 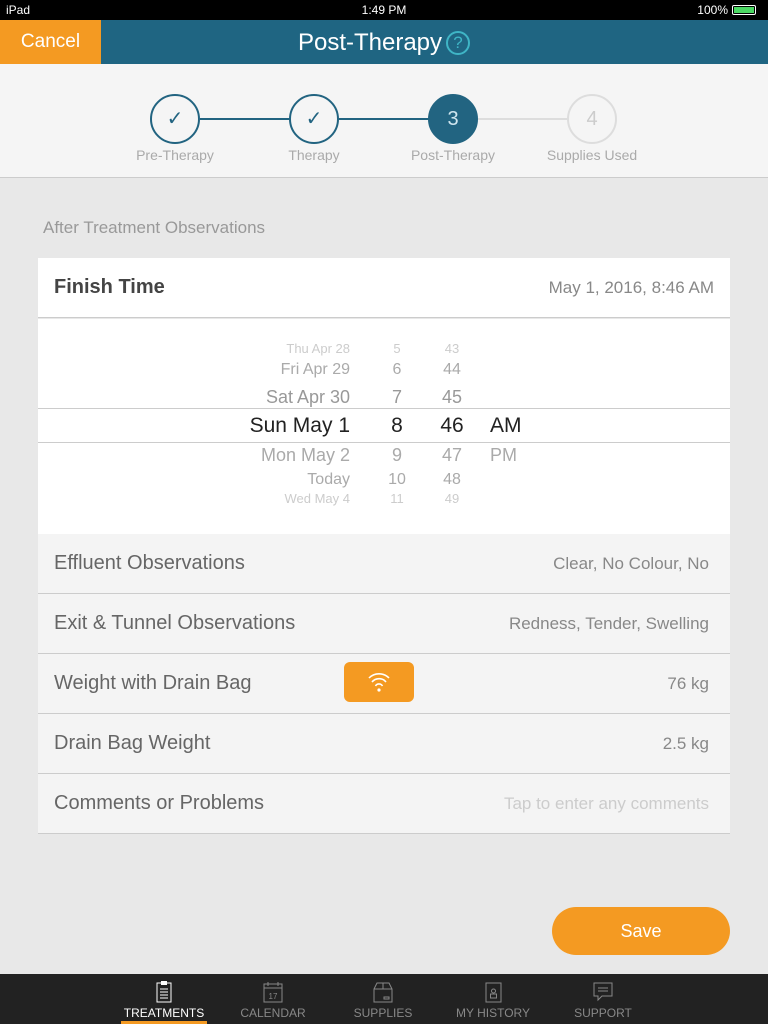 I want to click on page-title: Post-Therapy?, so click(x=384, y=43).